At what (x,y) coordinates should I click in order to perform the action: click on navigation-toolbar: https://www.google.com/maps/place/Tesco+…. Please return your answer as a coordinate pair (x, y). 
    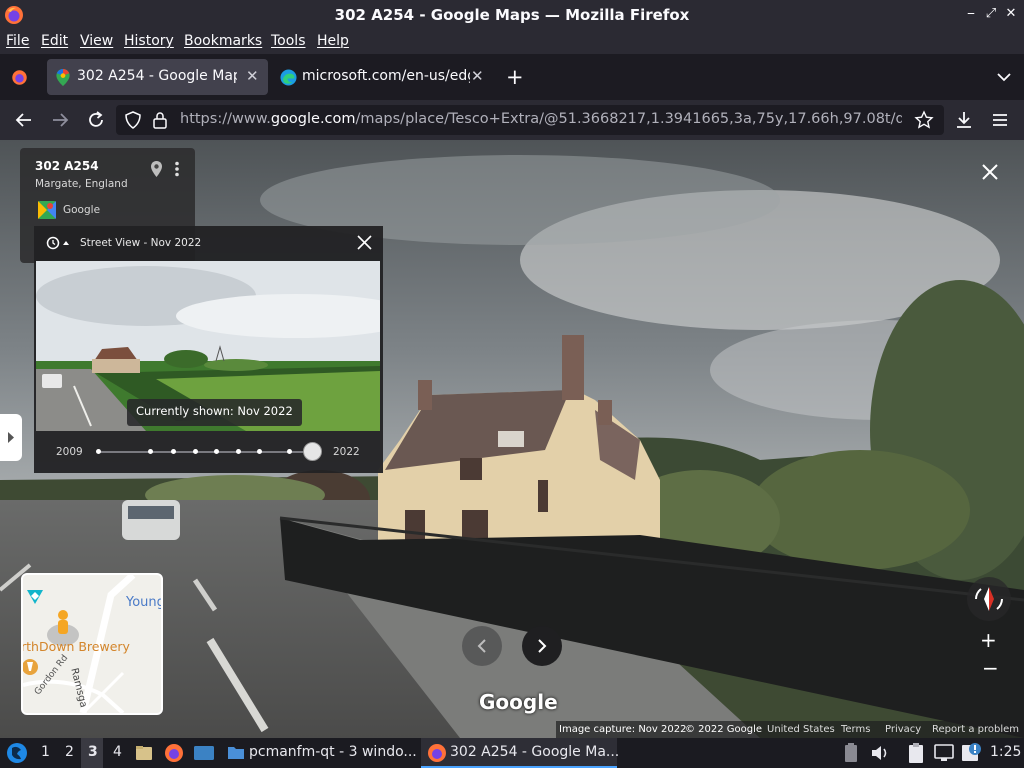
    Looking at the image, I should click on (512, 120).